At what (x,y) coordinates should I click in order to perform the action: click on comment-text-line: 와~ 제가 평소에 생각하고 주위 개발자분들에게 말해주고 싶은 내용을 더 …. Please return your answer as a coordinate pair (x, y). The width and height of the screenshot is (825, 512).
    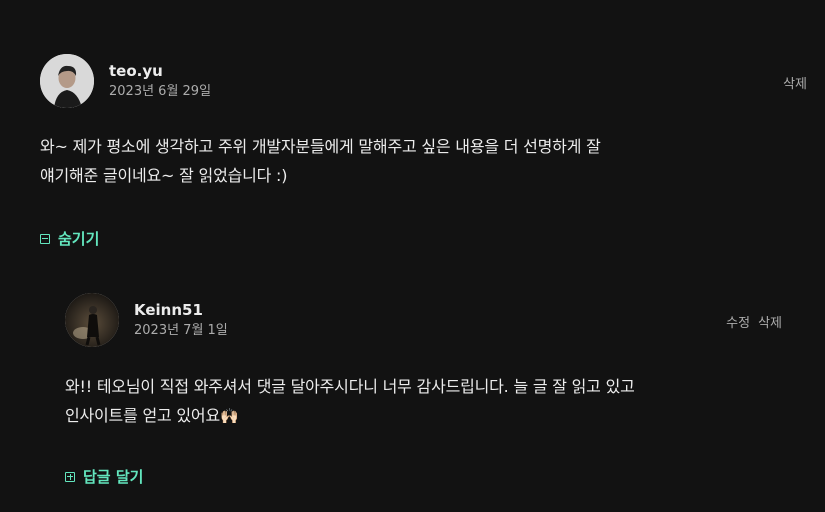
    Looking at the image, I should click on (320, 146).